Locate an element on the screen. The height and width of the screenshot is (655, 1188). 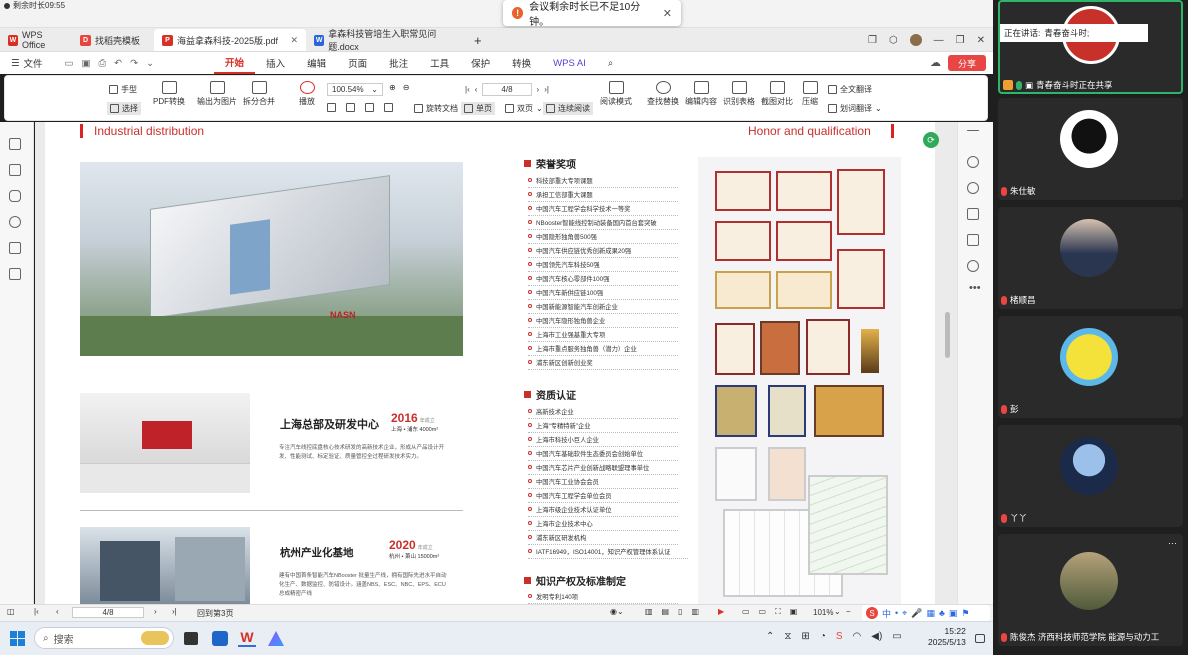
thumbnail-icon is located at coordinates (15, 170).